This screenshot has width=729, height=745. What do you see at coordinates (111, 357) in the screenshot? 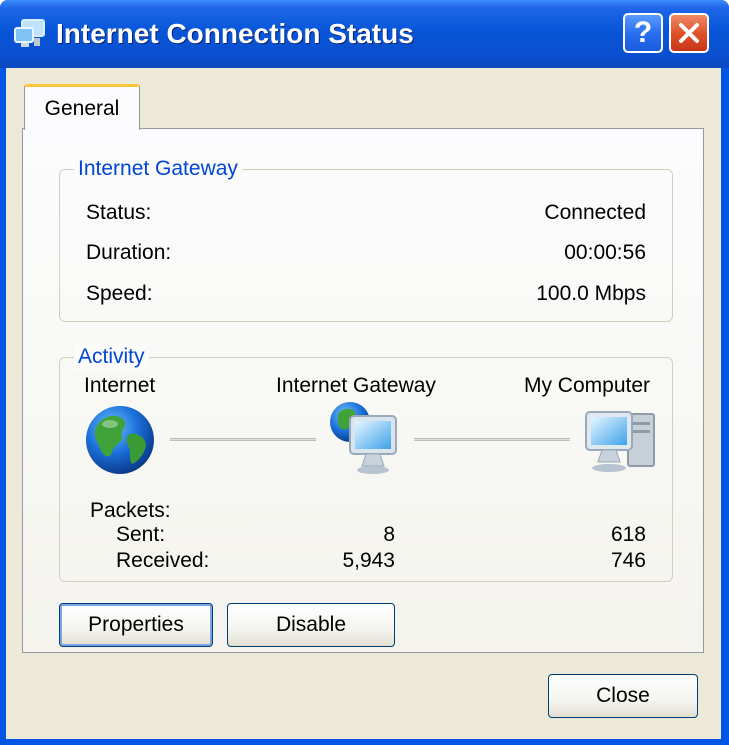
I see `activity-legend: Activity` at bounding box center [111, 357].